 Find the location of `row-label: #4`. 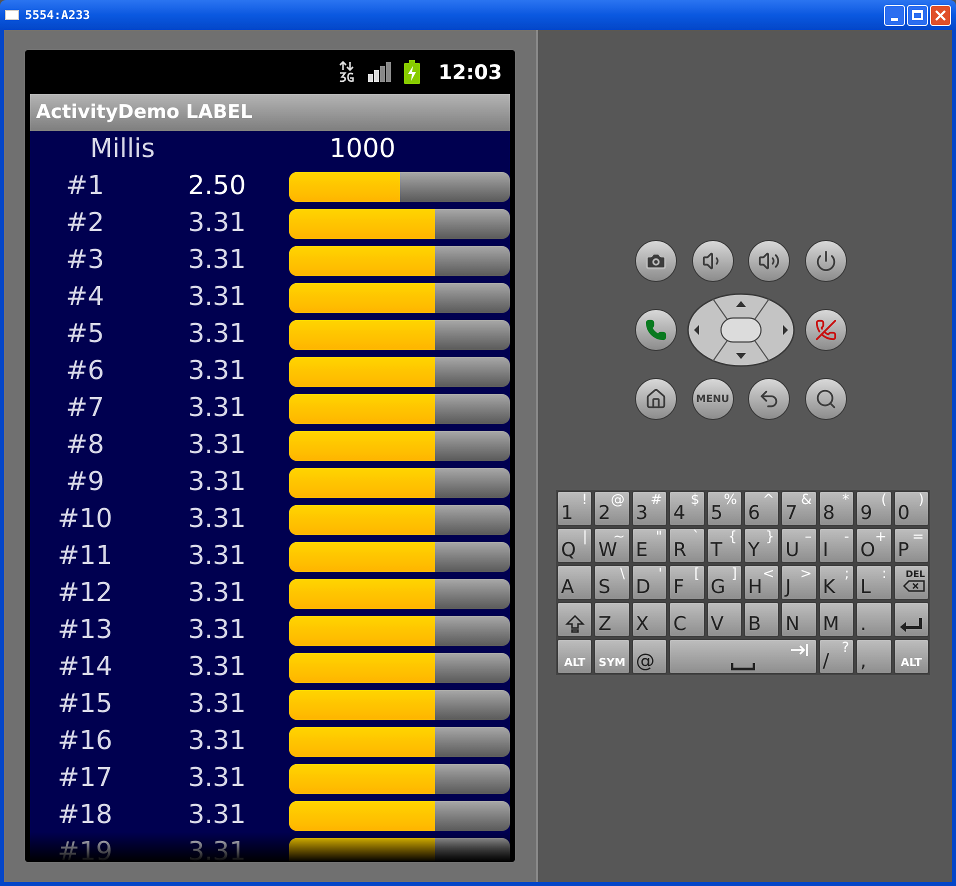

row-label: #4 is located at coordinates (85, 297).